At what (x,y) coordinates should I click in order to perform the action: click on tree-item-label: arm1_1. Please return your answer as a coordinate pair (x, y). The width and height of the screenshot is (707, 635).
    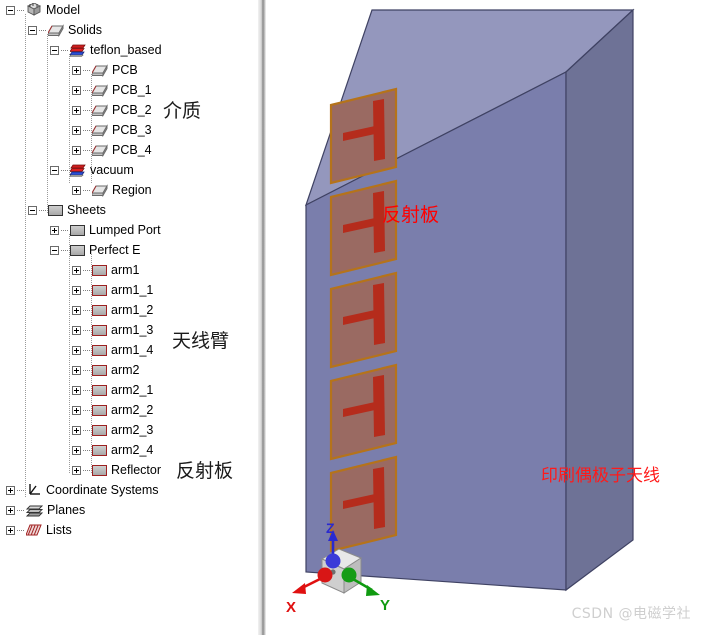
    Looking at the image, I should click on (132, 290).